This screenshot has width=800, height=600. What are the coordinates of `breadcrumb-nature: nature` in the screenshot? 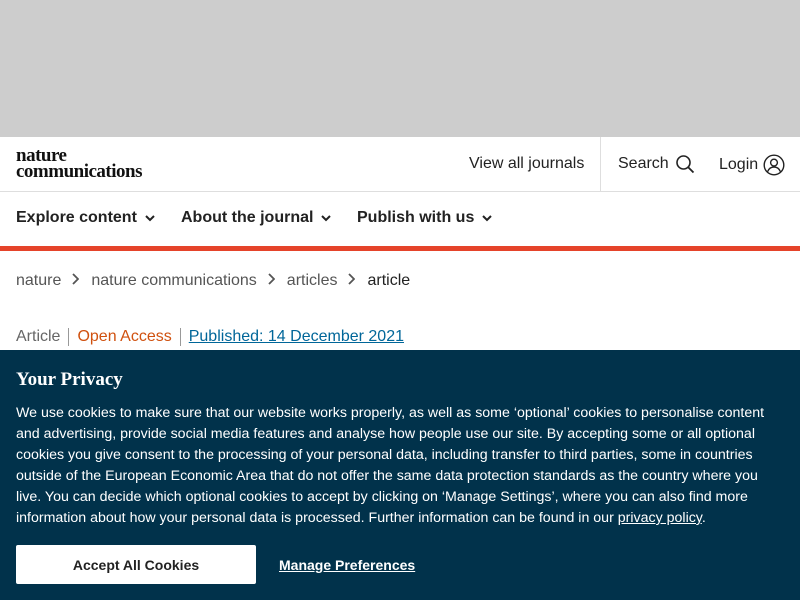 It's located at (38, 281).